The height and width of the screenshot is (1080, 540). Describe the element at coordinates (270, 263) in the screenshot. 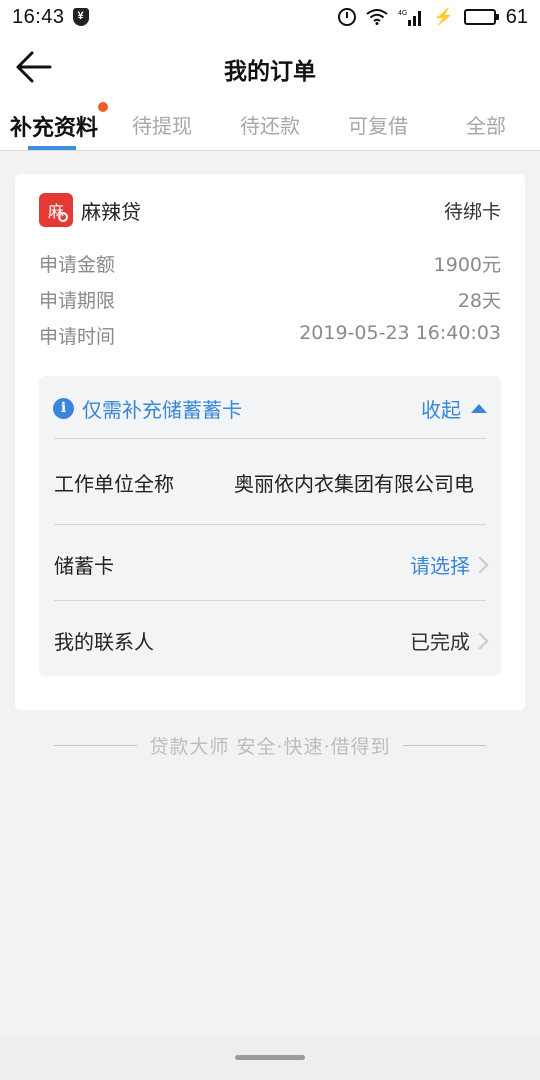

I see `detail-row-amount: 申请金额 1900元` at that location.